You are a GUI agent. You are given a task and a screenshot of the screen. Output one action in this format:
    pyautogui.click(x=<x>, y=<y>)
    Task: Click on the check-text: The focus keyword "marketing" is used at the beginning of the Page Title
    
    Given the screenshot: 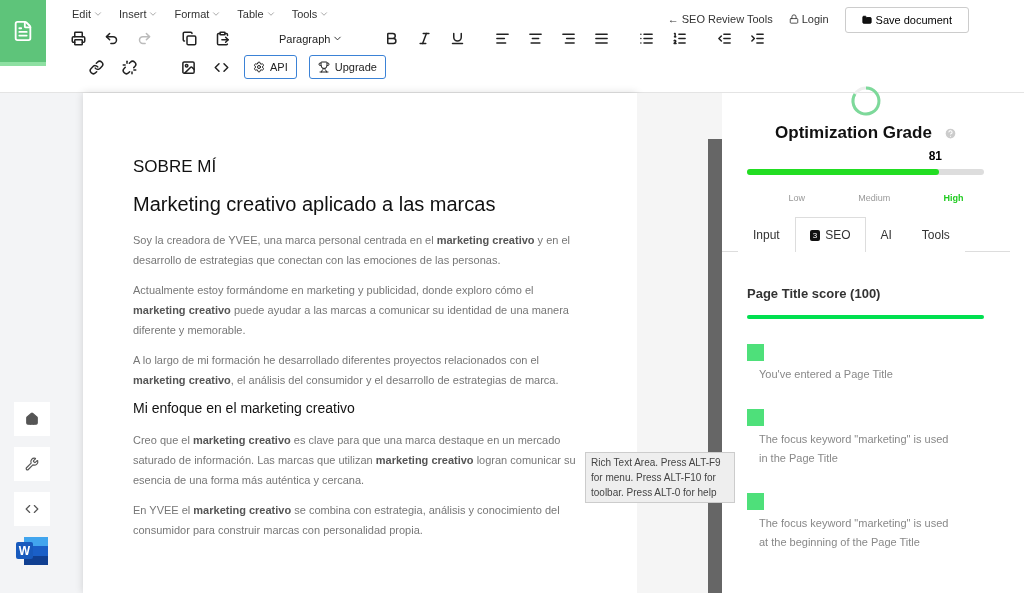 What is the action you would take?
    pyautogui.click(x=854, y=533)
    